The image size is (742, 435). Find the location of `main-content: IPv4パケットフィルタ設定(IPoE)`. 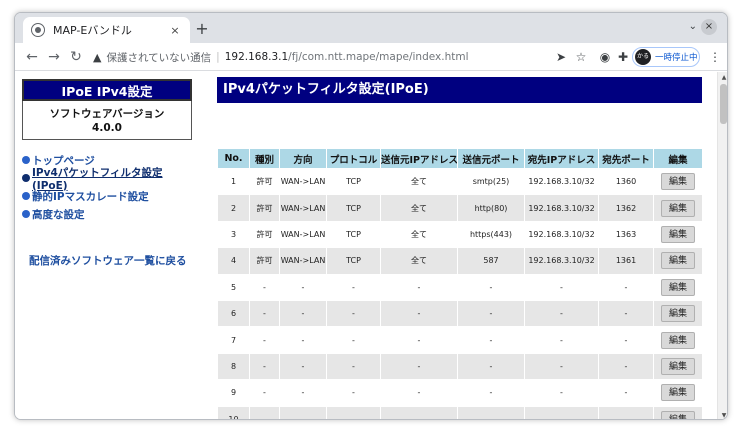

main-content: IPv4パケットフィルタ設定(IPoE) is located at coordinates (459, 90).